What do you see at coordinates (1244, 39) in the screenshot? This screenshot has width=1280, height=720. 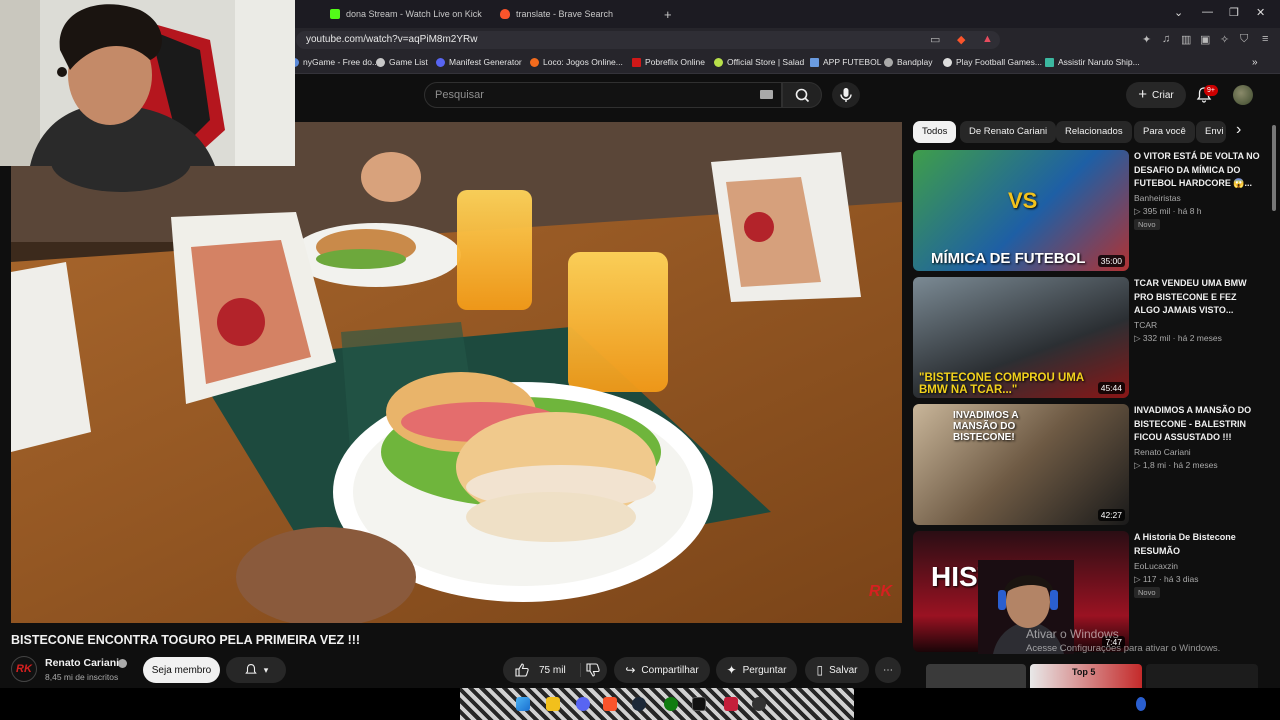 I see `vpn-icon: ⛉` at bounding box center [1244, 39].